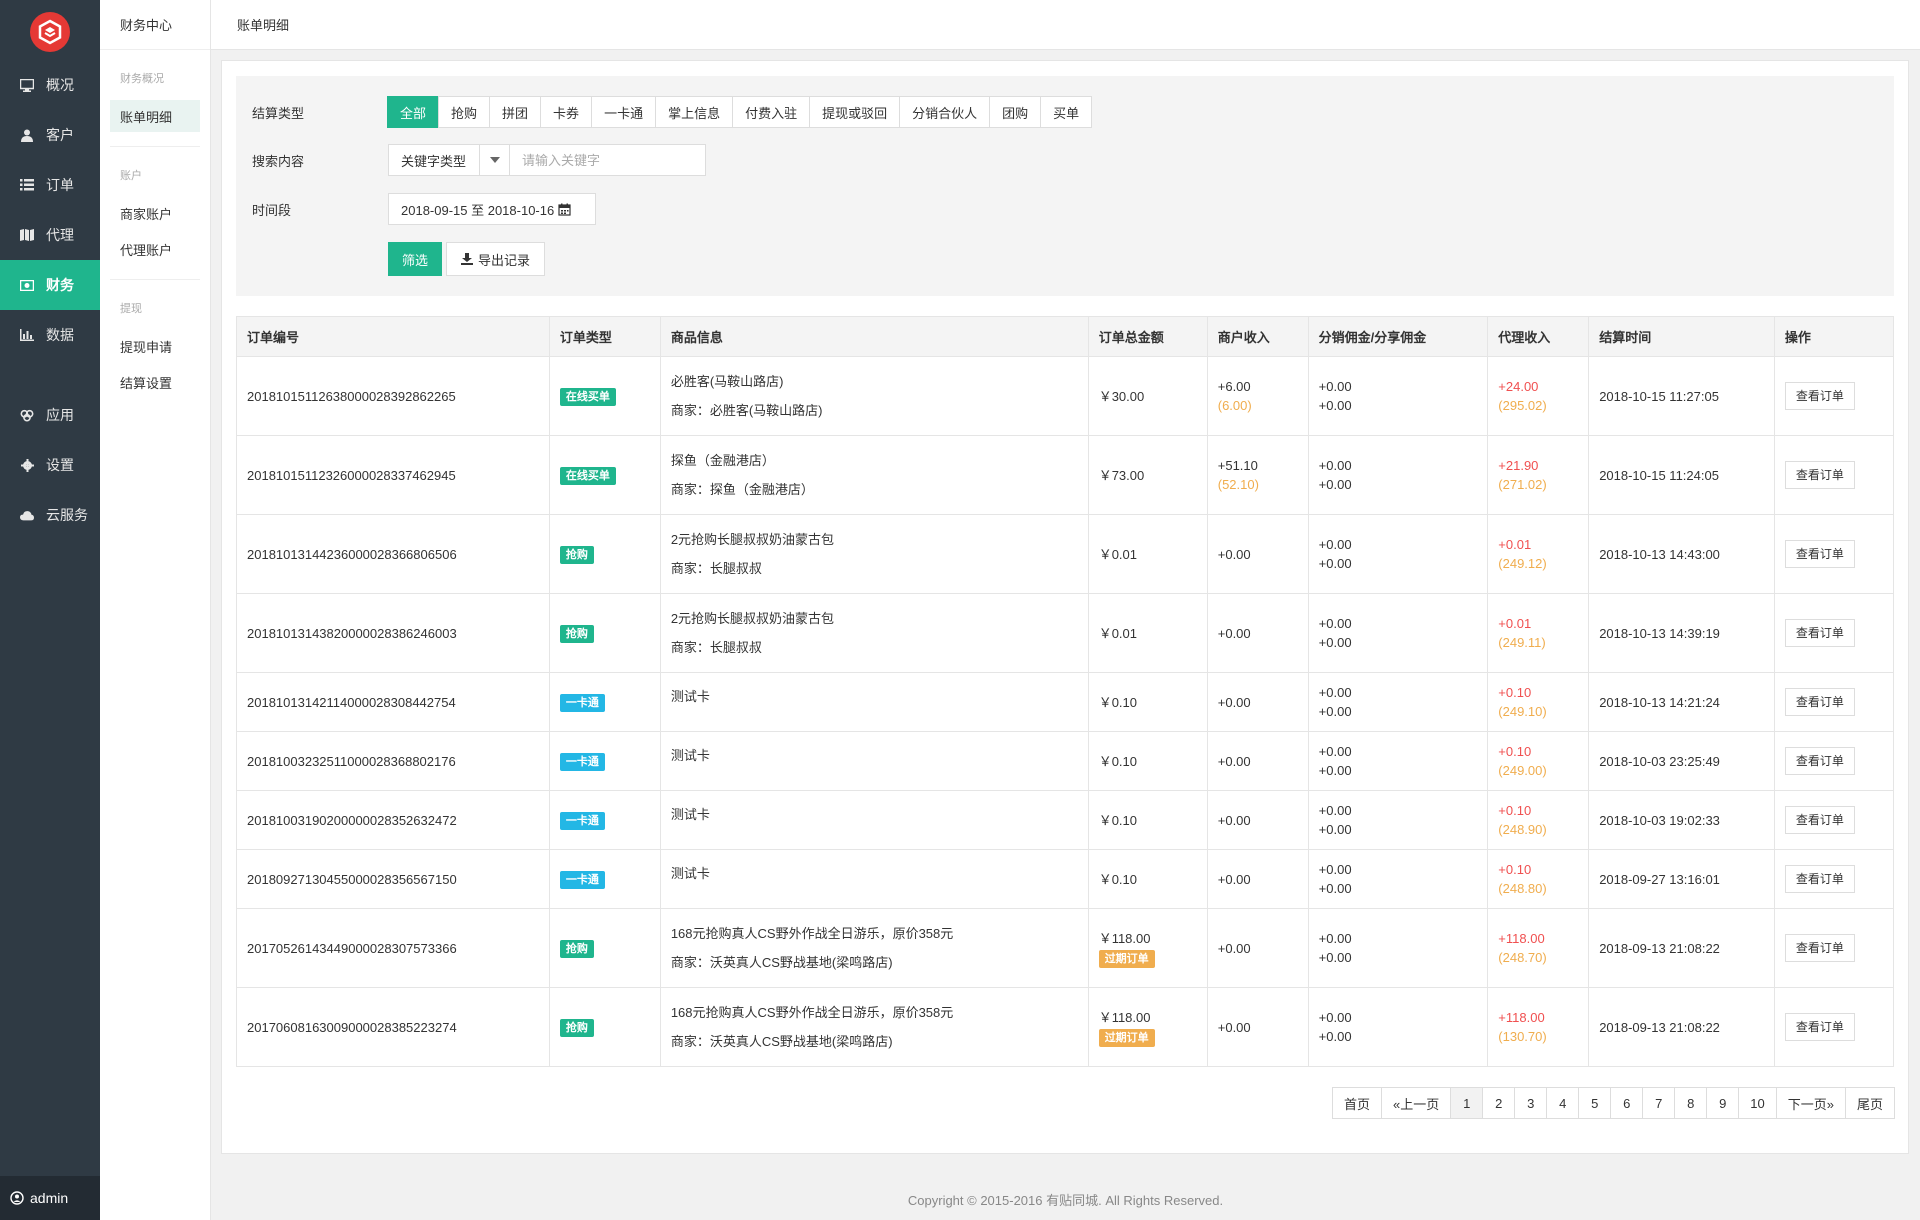 The height and width of the screenshot is (1220, 1920). What do you see at coordinates (1335, 692) in the screenshot?
I see `distribution-commission: +0.00` at bounding box center [1335, 692].